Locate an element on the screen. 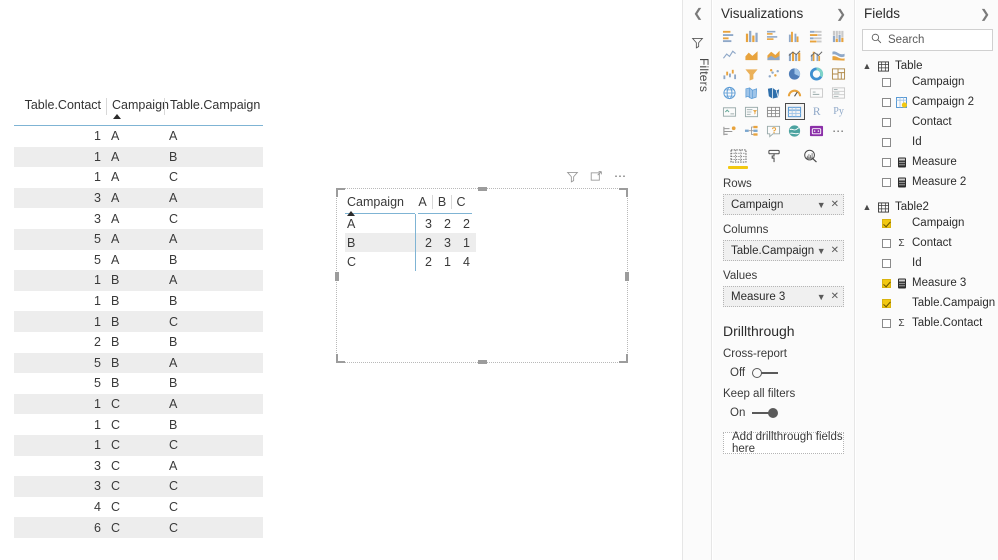 The height and width of the screenshot is (560, 998). field-item-campaign: Campaign is located at coordinates (927, 82).